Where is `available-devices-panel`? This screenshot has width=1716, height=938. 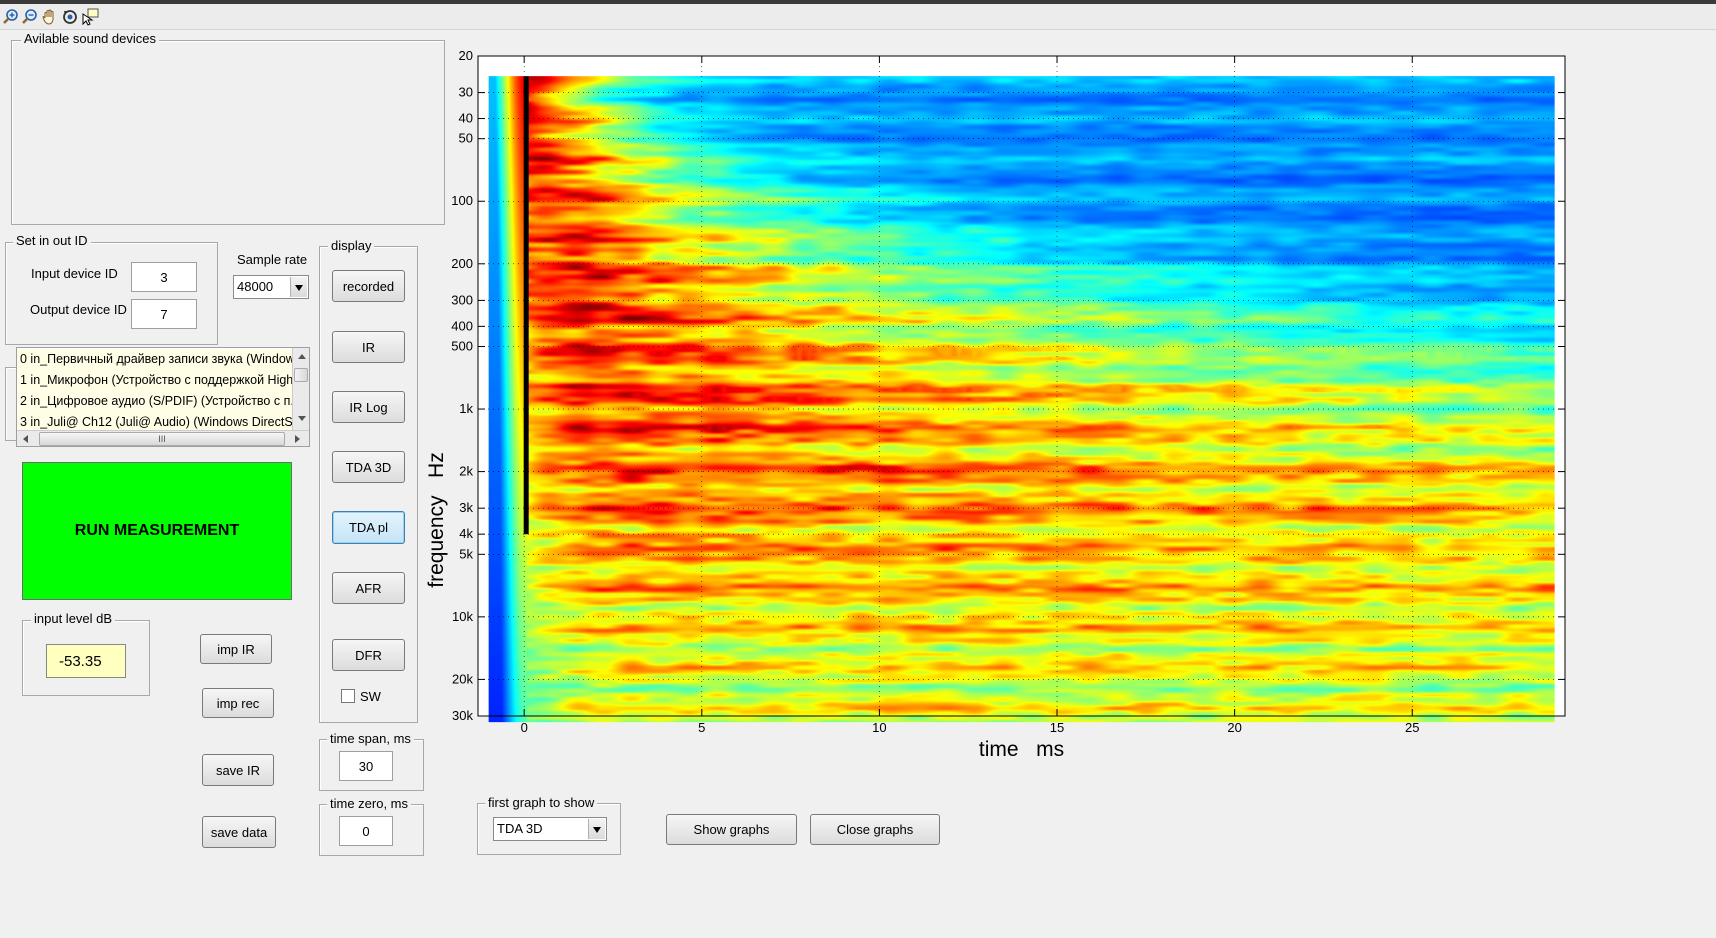
available-devices-panel is located at coordinates (228, 132).